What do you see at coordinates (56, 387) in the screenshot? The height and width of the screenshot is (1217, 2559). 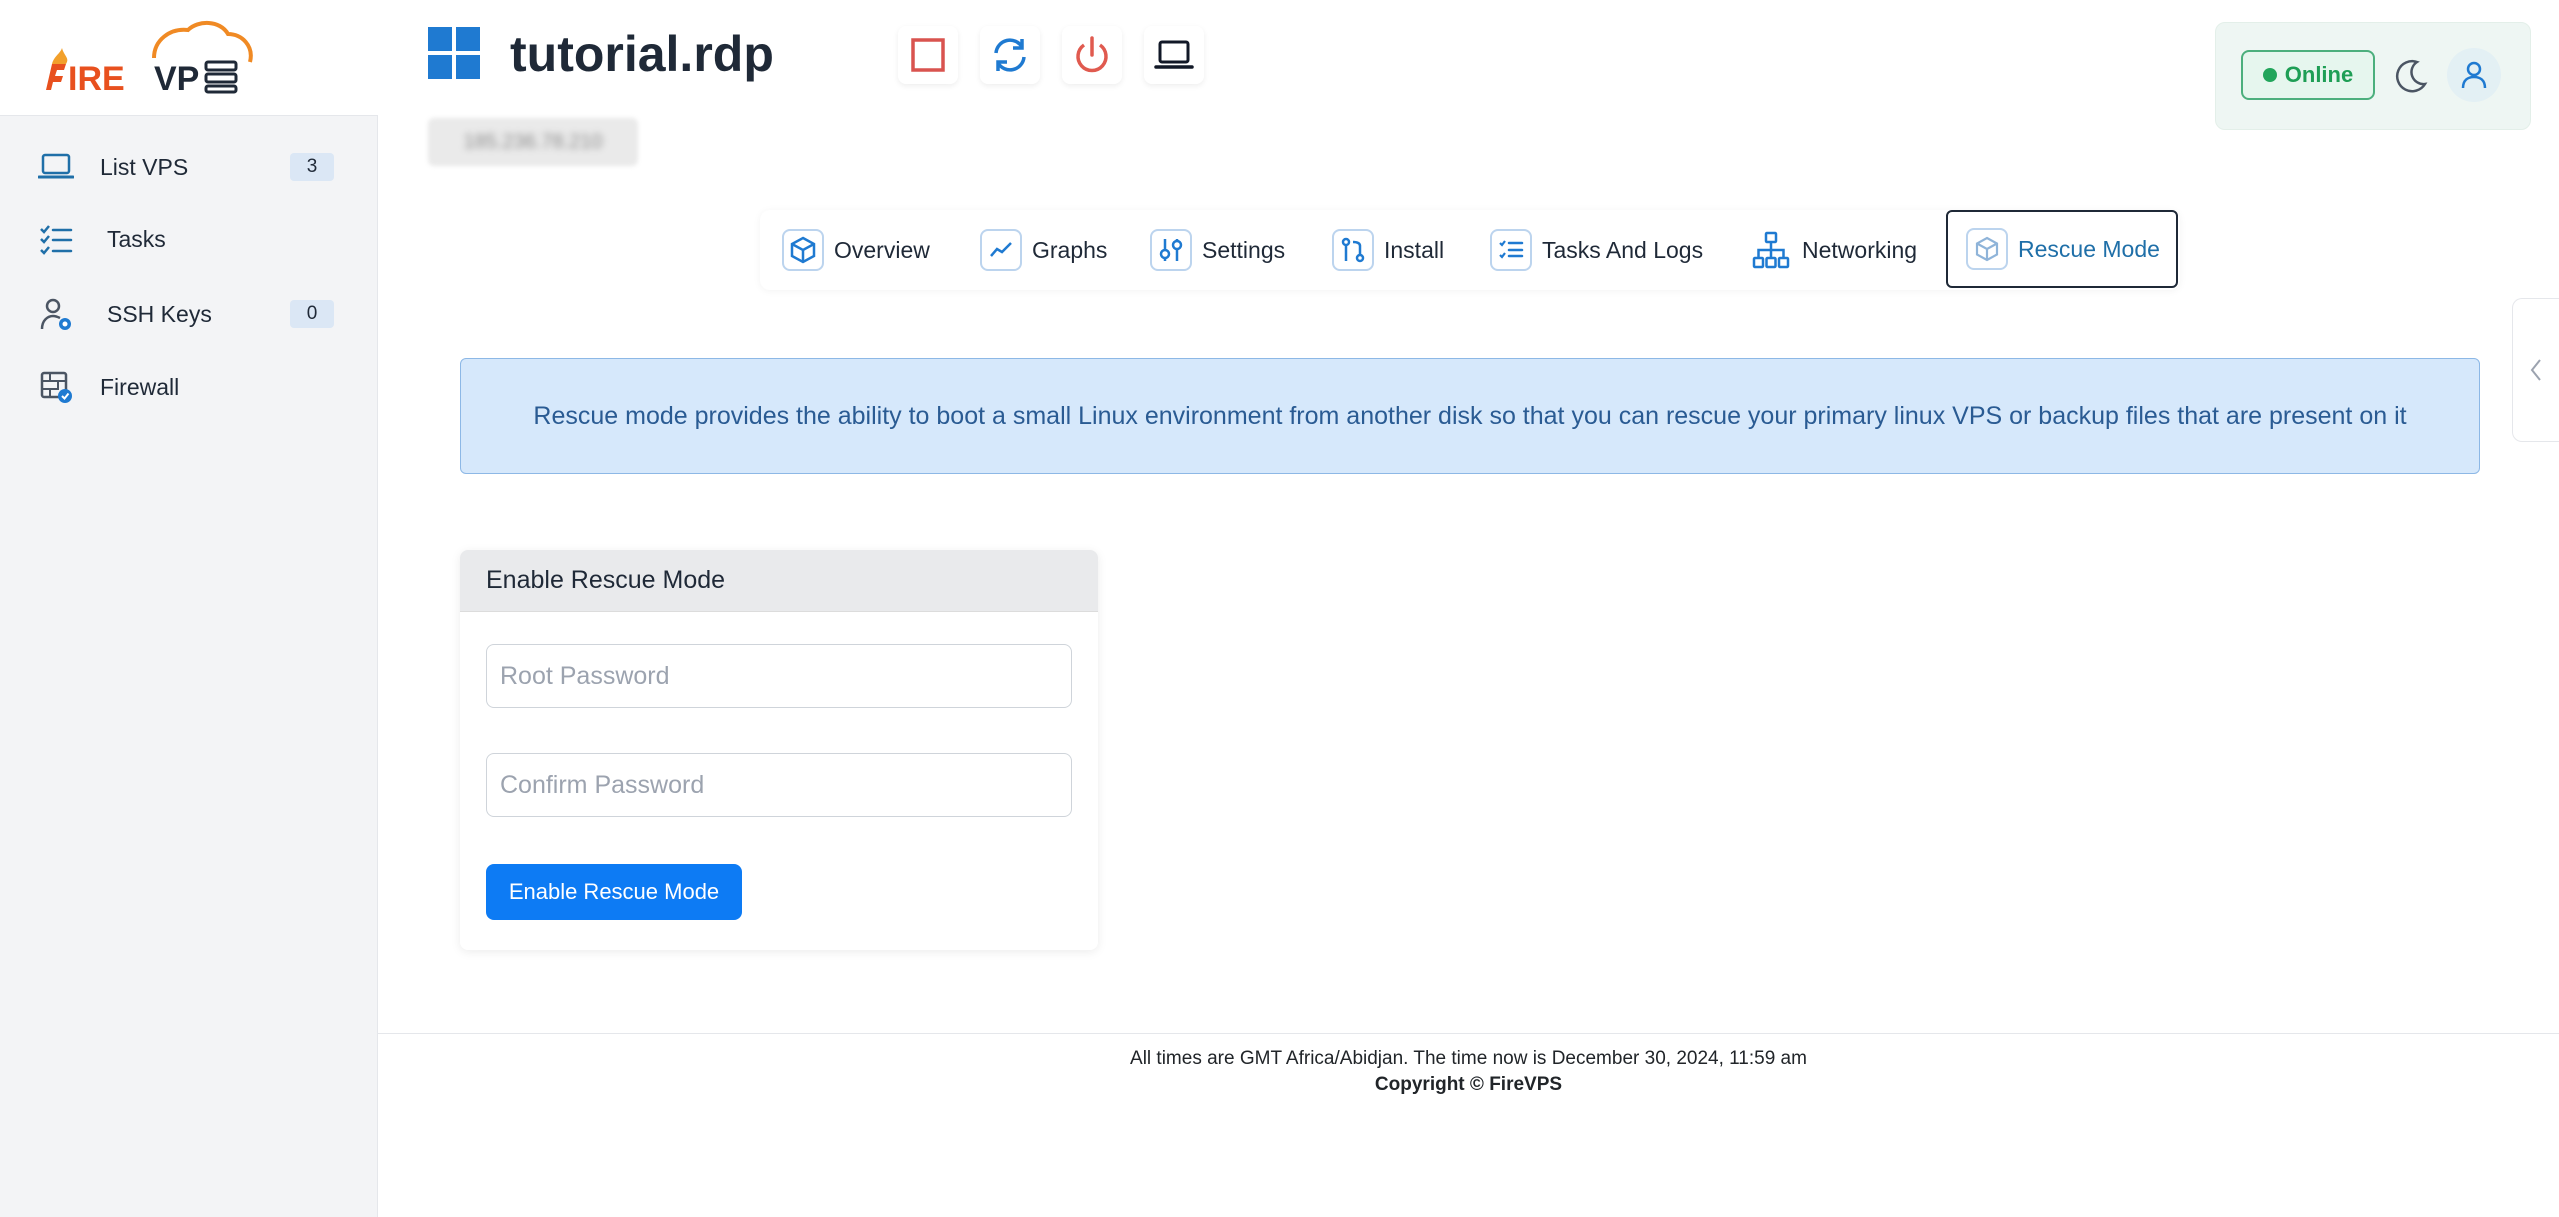 I see `firewall-icon` at bounding box center [56, 387].